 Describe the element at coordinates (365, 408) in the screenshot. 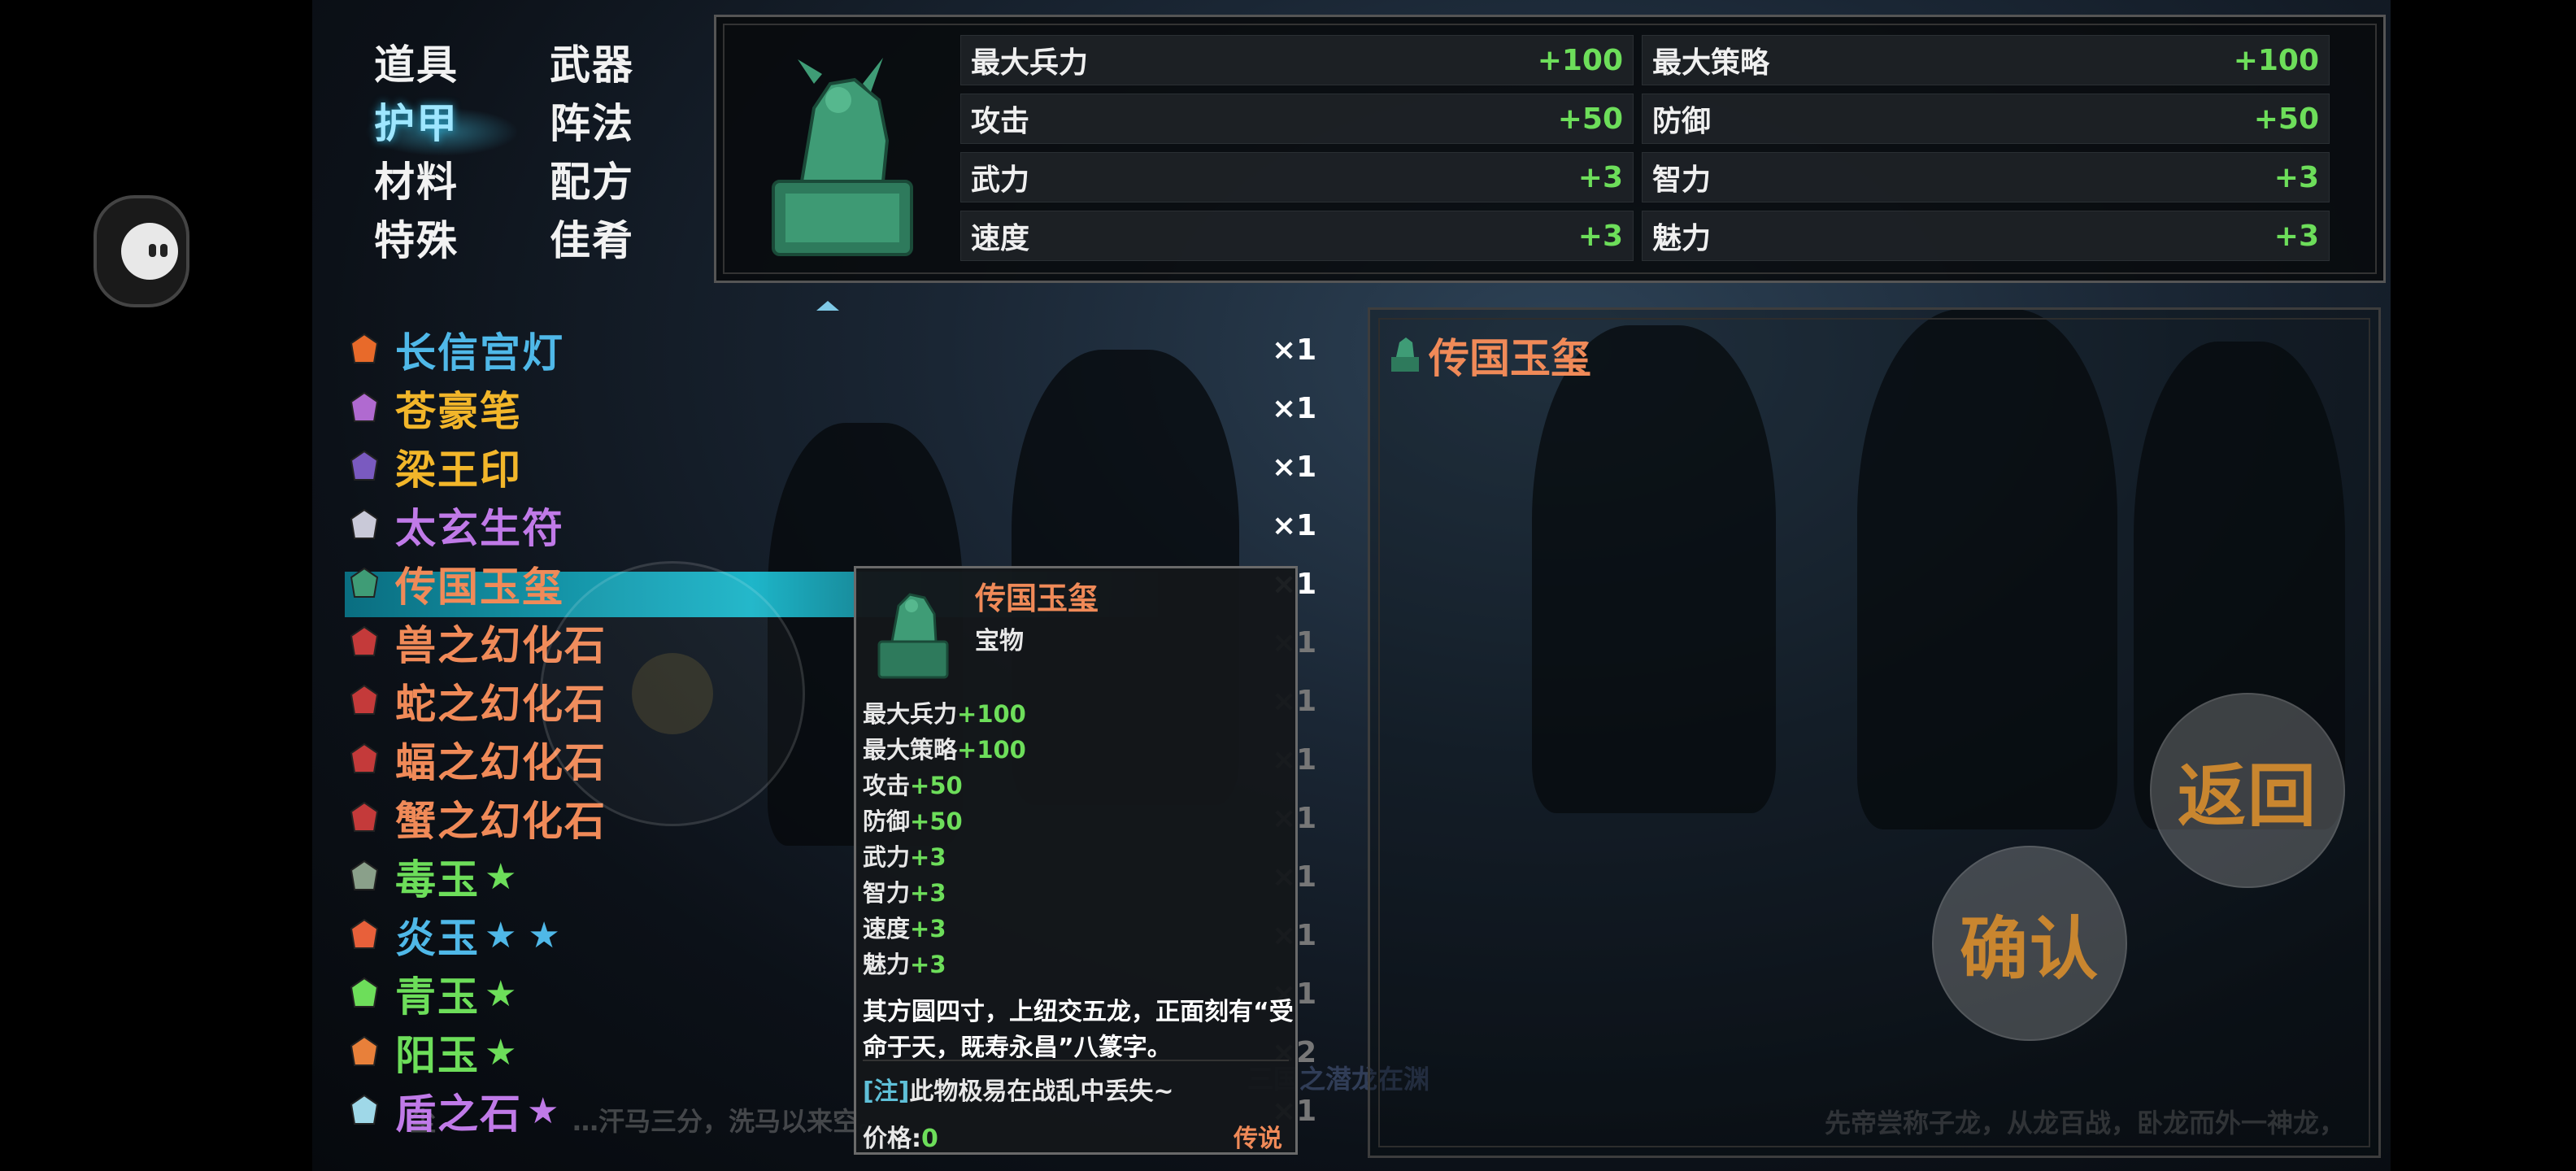

I see `brush-icon` at that location.